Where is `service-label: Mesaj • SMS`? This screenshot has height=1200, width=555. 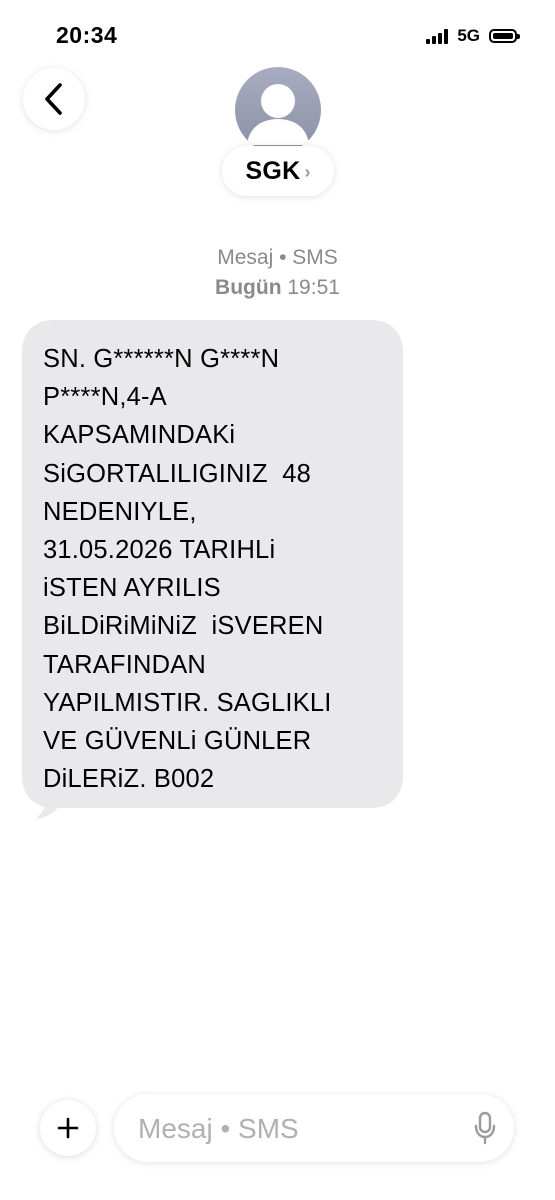
service-label: Mesaj • SMS is located at coordinates (277, 257).